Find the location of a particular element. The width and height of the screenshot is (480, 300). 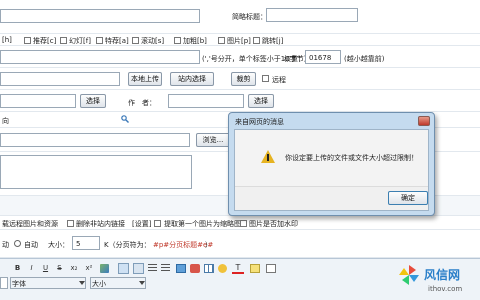

site-watermark: 风信网 ithov.com is located at coordinates (438, 280).